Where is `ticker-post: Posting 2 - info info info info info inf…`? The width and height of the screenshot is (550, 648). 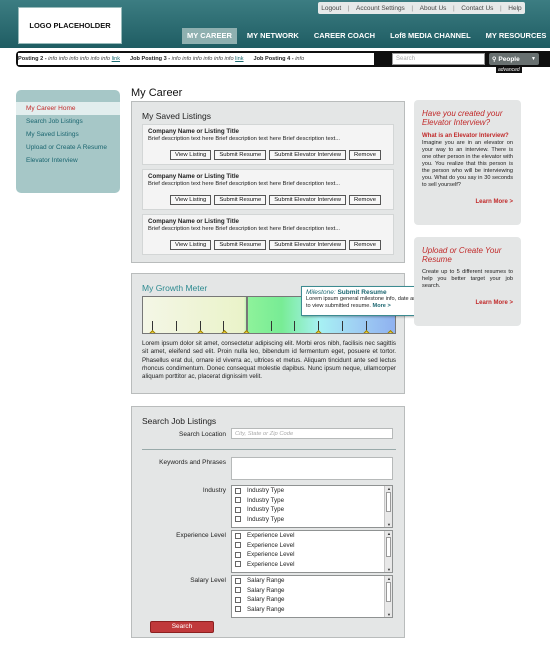
ticker-post: Posting 2 - info info info info info inf… is located at coordinates (69, 59).